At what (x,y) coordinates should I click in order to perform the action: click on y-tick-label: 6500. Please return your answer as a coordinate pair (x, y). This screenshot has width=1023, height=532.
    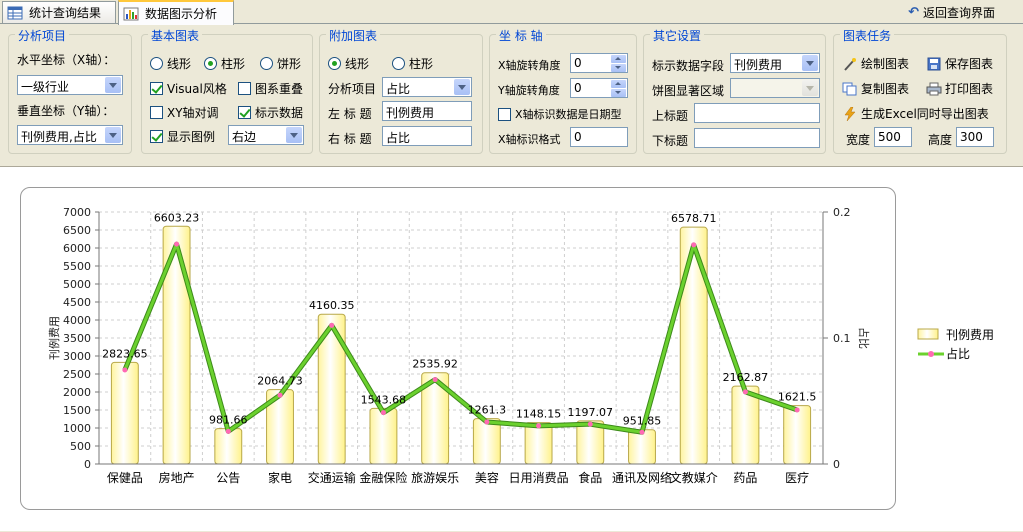
    Looking at the image, I should click on (77, 230).